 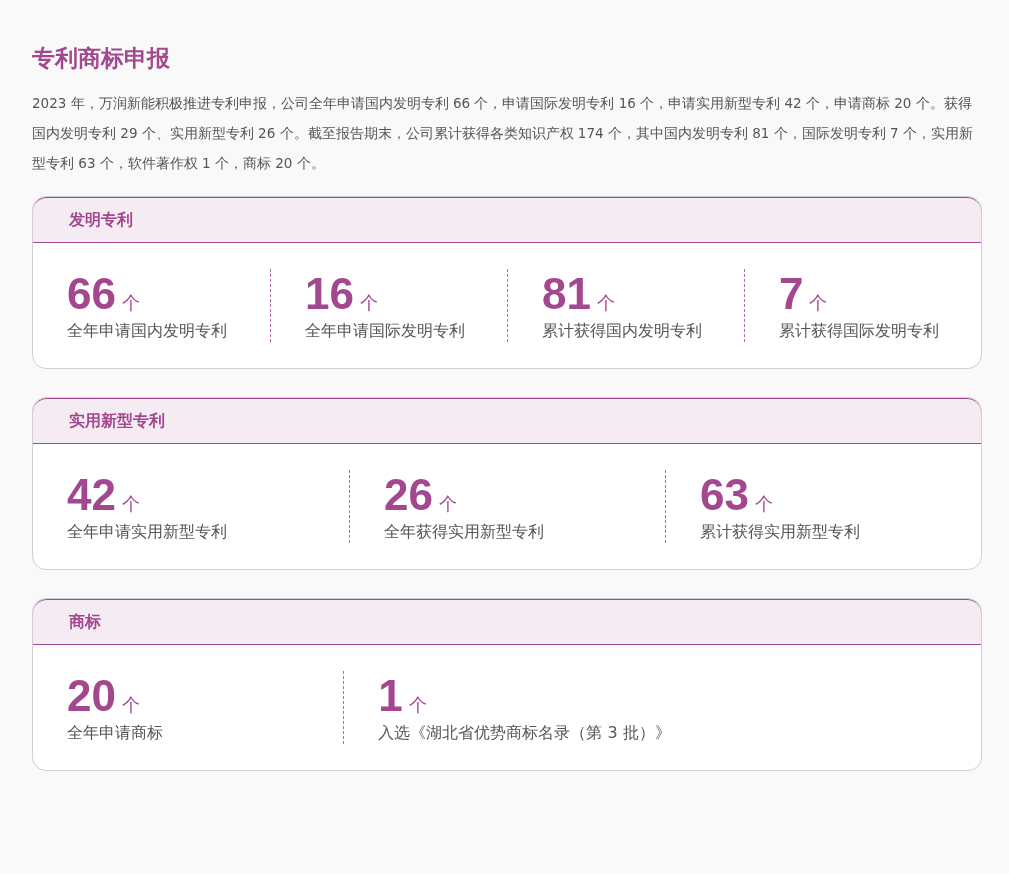 What do you see at coordinates (390, 696) in the screenshot?
I see `stat-value: 1` at bounding box center [390, 696].